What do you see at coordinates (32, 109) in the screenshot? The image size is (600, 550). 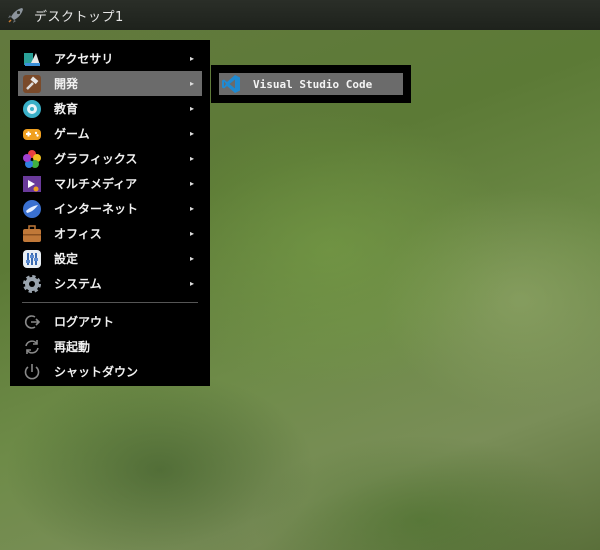 I see `education-icon` at bounding box center [32, 109].